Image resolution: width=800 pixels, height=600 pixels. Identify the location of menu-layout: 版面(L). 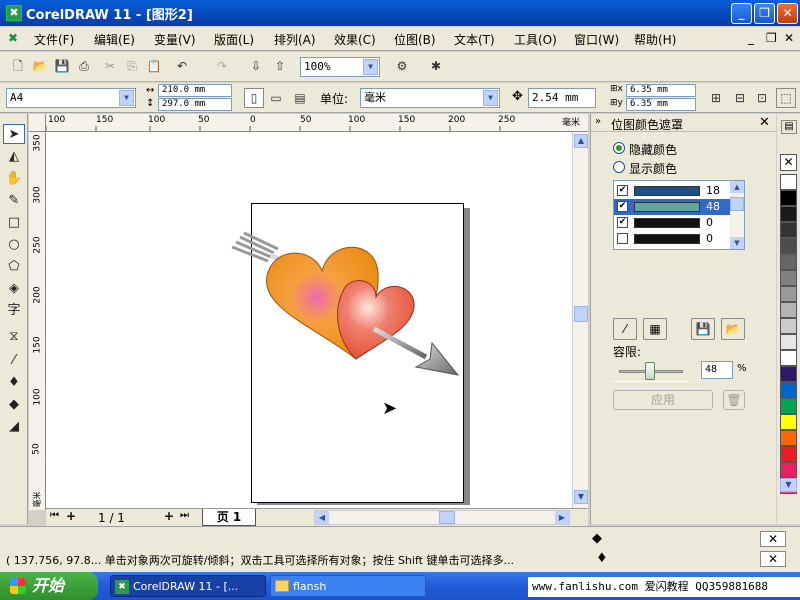
(234, 39).